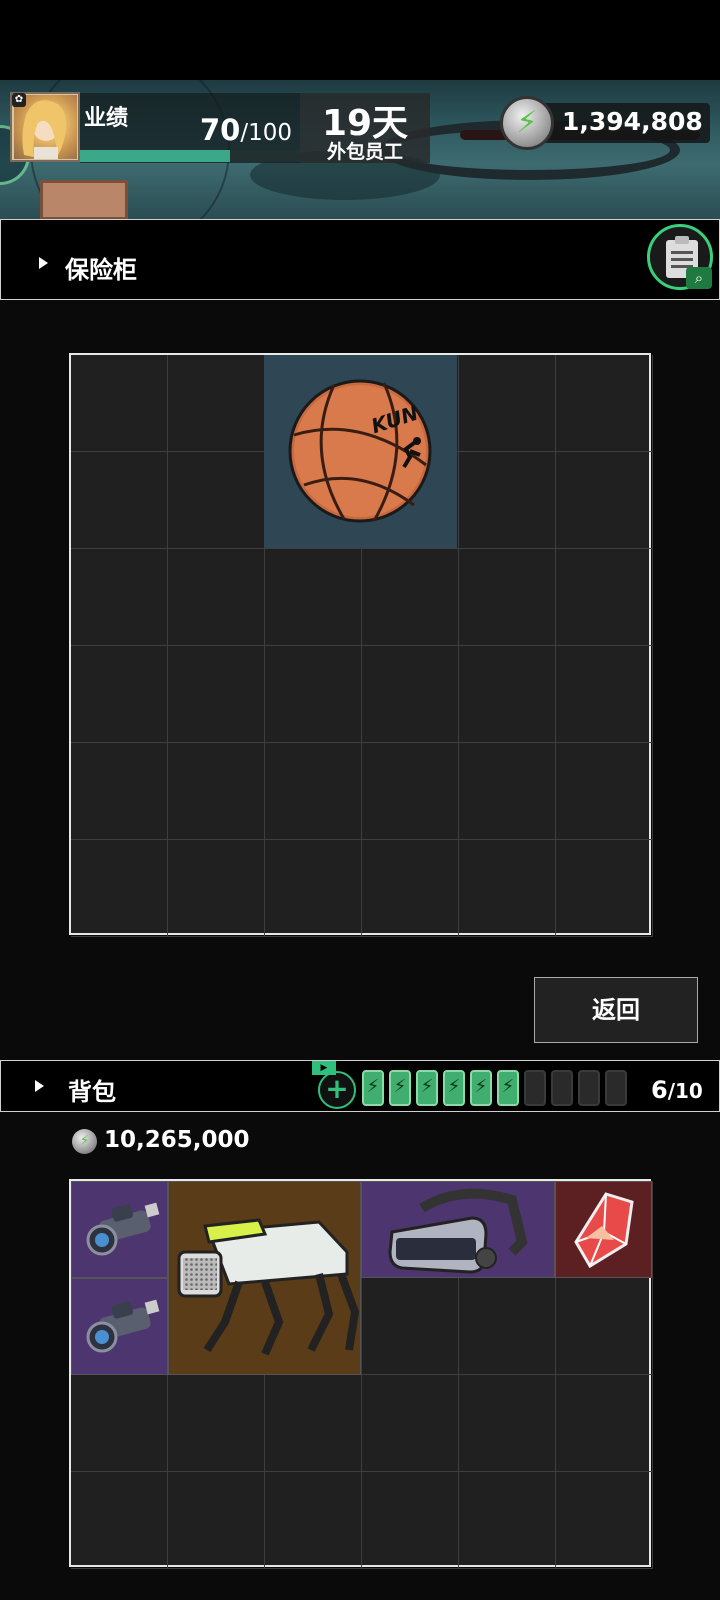 The height and width of the screenshot is (1600, 720). What do you see at coordinates (324, 1068) in the screenshot?
I see `video-ad-icon: ▶` at bounding box center [324, 1068].